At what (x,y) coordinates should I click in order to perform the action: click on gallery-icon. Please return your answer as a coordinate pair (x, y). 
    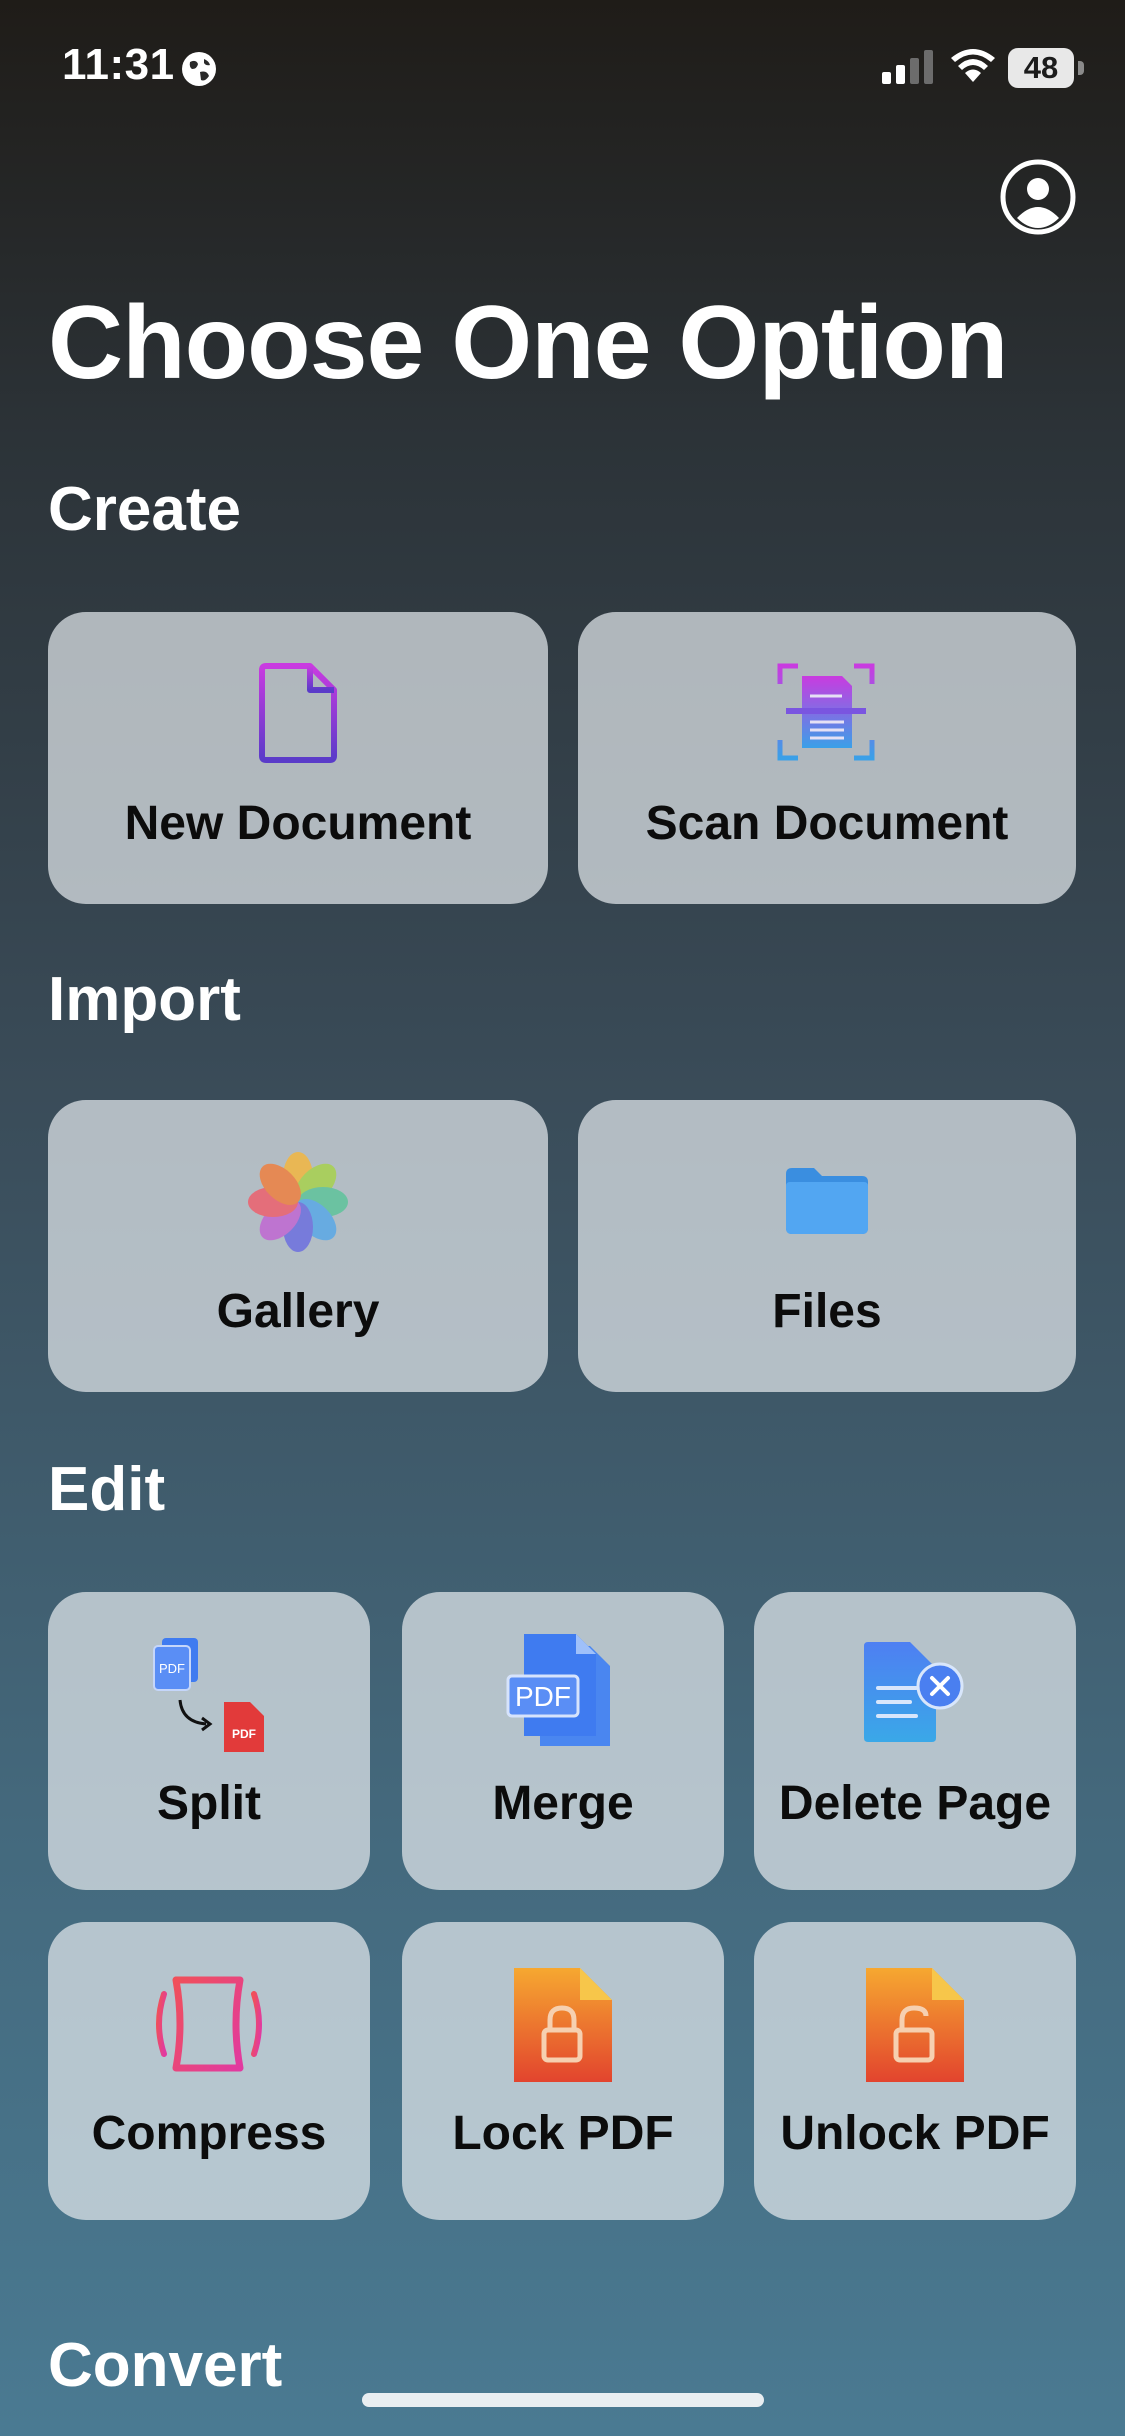
    Looking at the image, I should click on (298, 1202).